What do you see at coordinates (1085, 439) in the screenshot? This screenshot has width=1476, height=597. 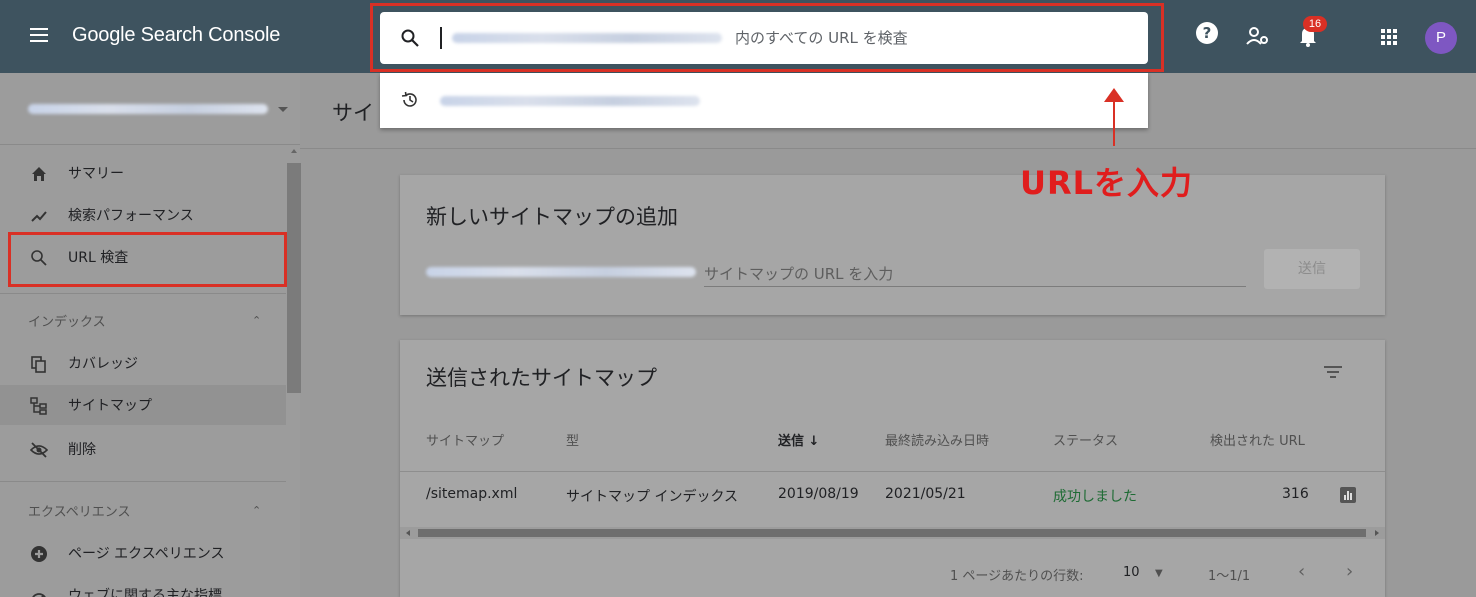 I see `column-header-status: ステータス` at bounding box center [1085, 439].